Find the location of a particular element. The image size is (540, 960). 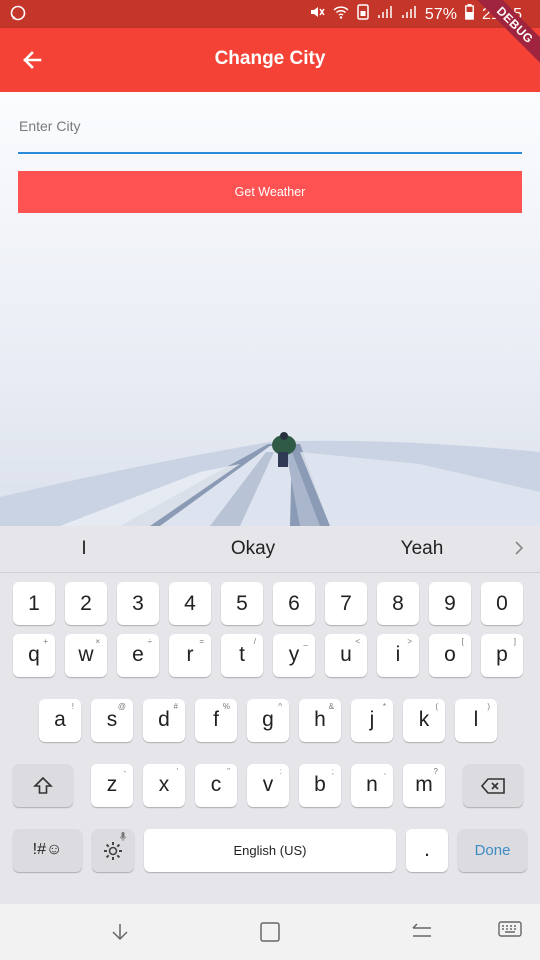

key-alt-symbol: ] is located at coordinates (514, 641).